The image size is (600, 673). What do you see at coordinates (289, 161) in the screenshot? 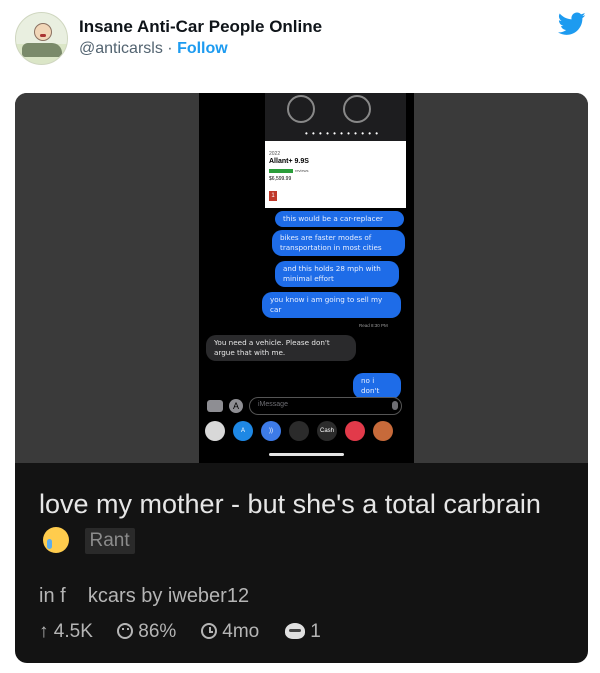
I see `product-title: Allant+ 9.9S` at bounding box center [289, 161].